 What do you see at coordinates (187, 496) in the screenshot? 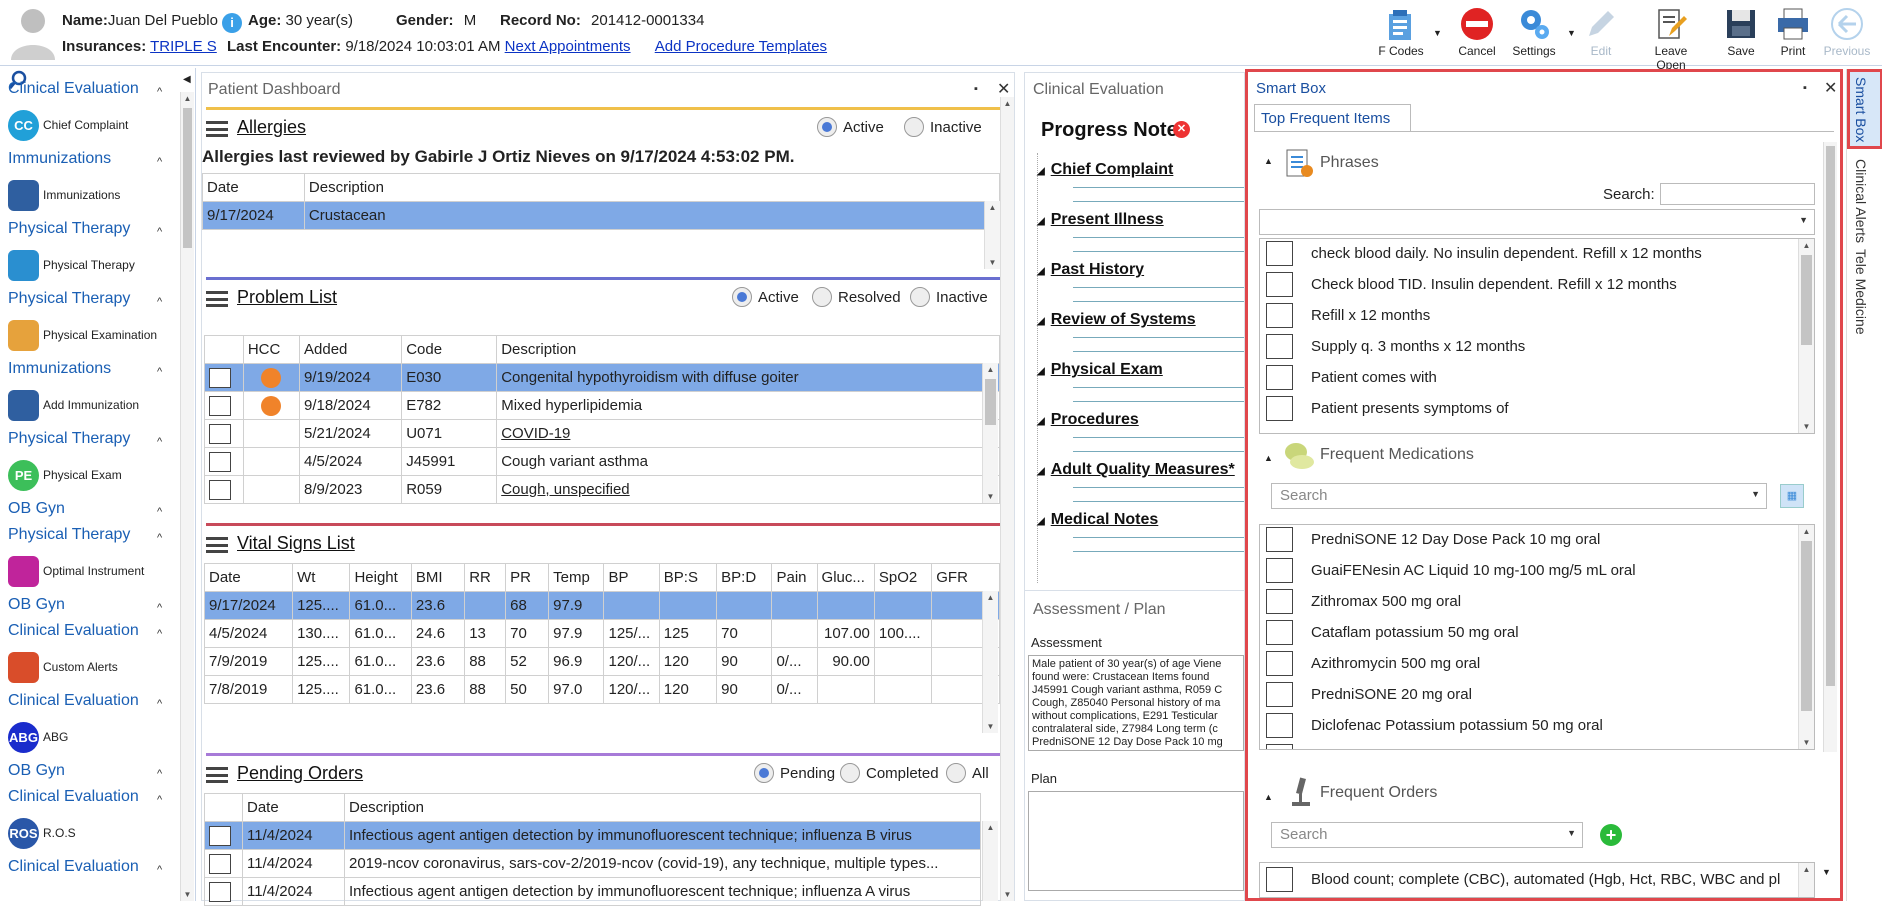
I see `nav-scrollbar: ▲ ▼` at bounding box center [187, 496].